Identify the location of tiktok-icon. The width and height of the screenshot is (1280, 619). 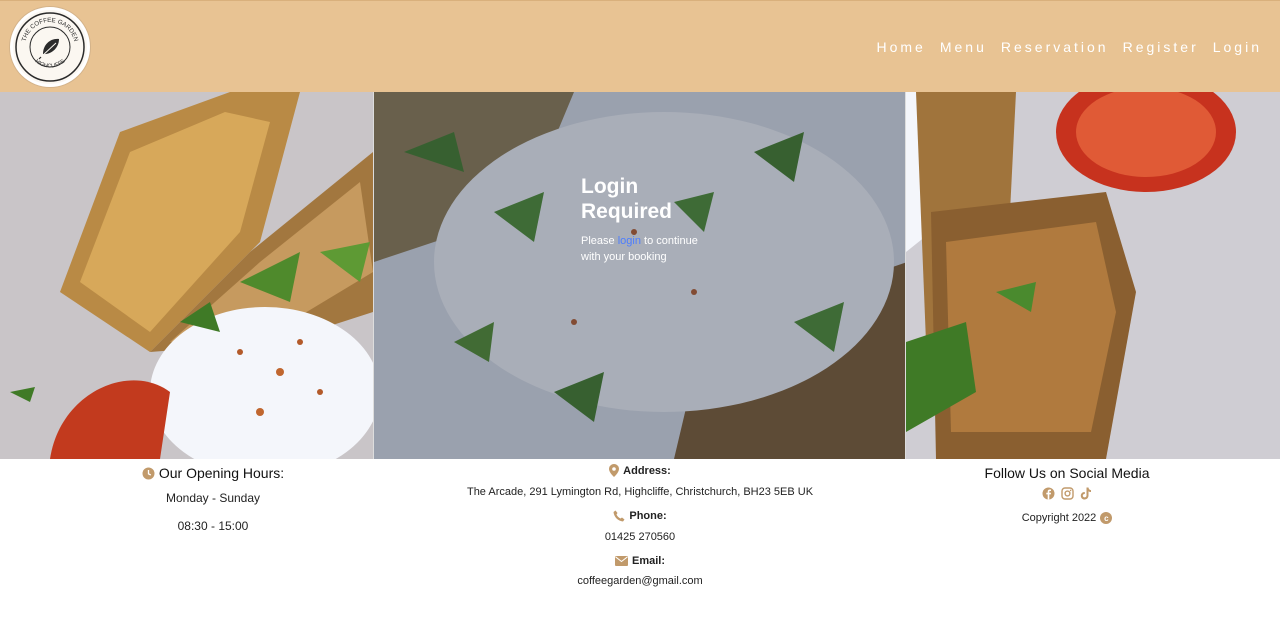
(1086, 493).